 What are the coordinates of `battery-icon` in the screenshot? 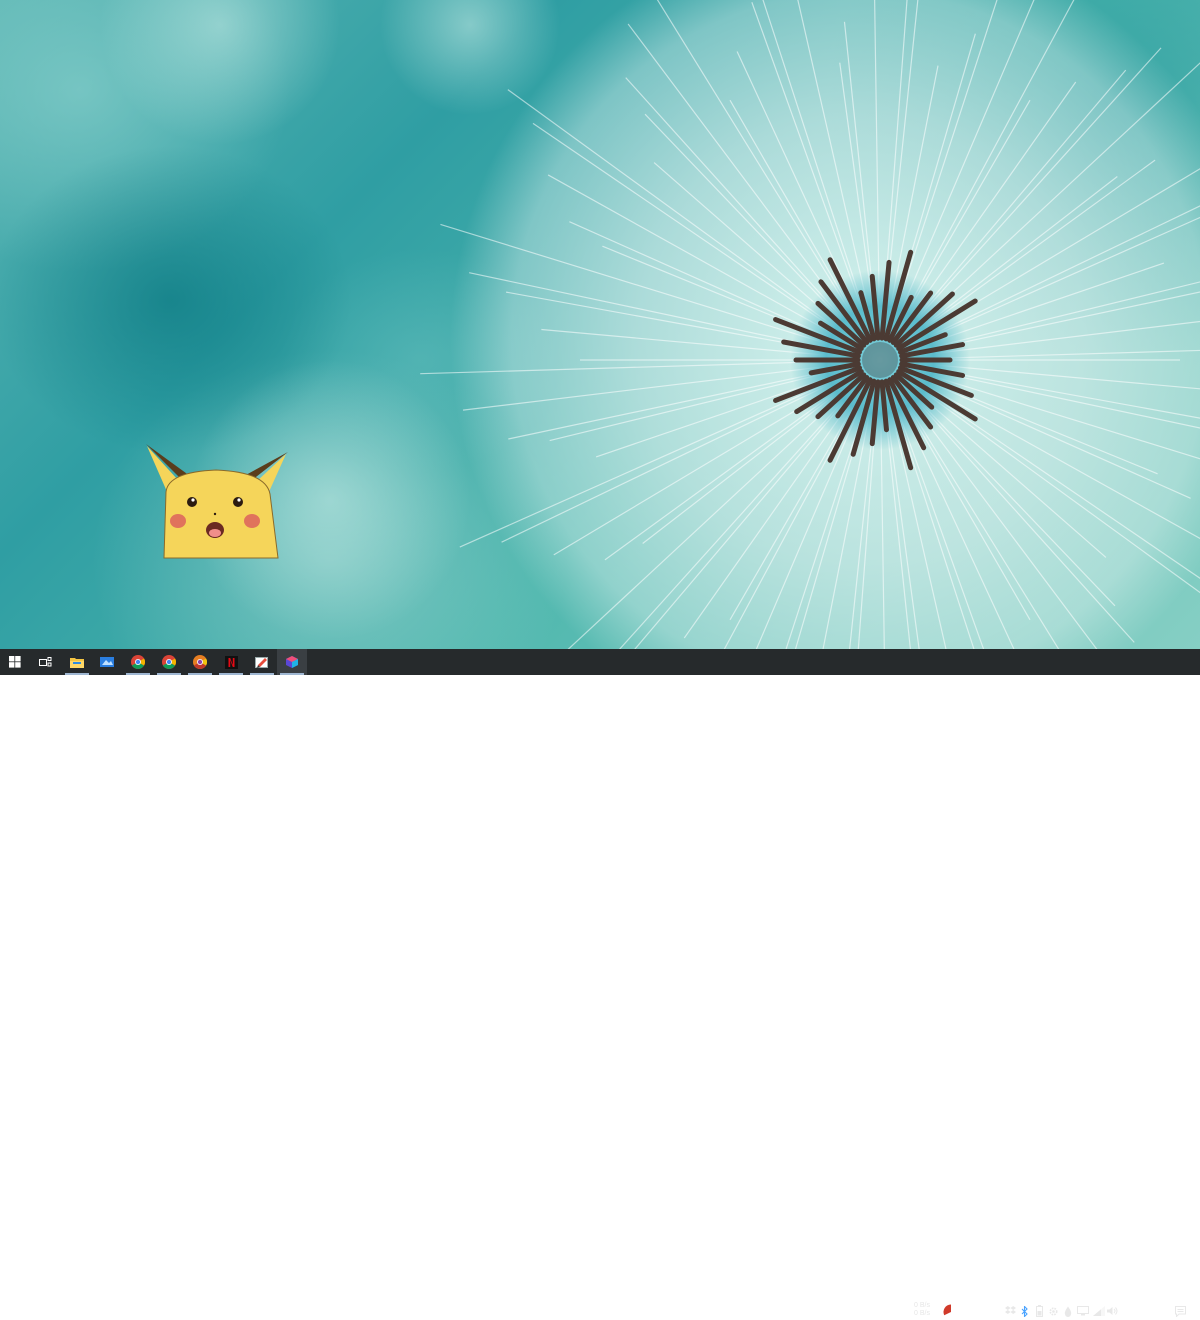 It's located at (1039, 1311).